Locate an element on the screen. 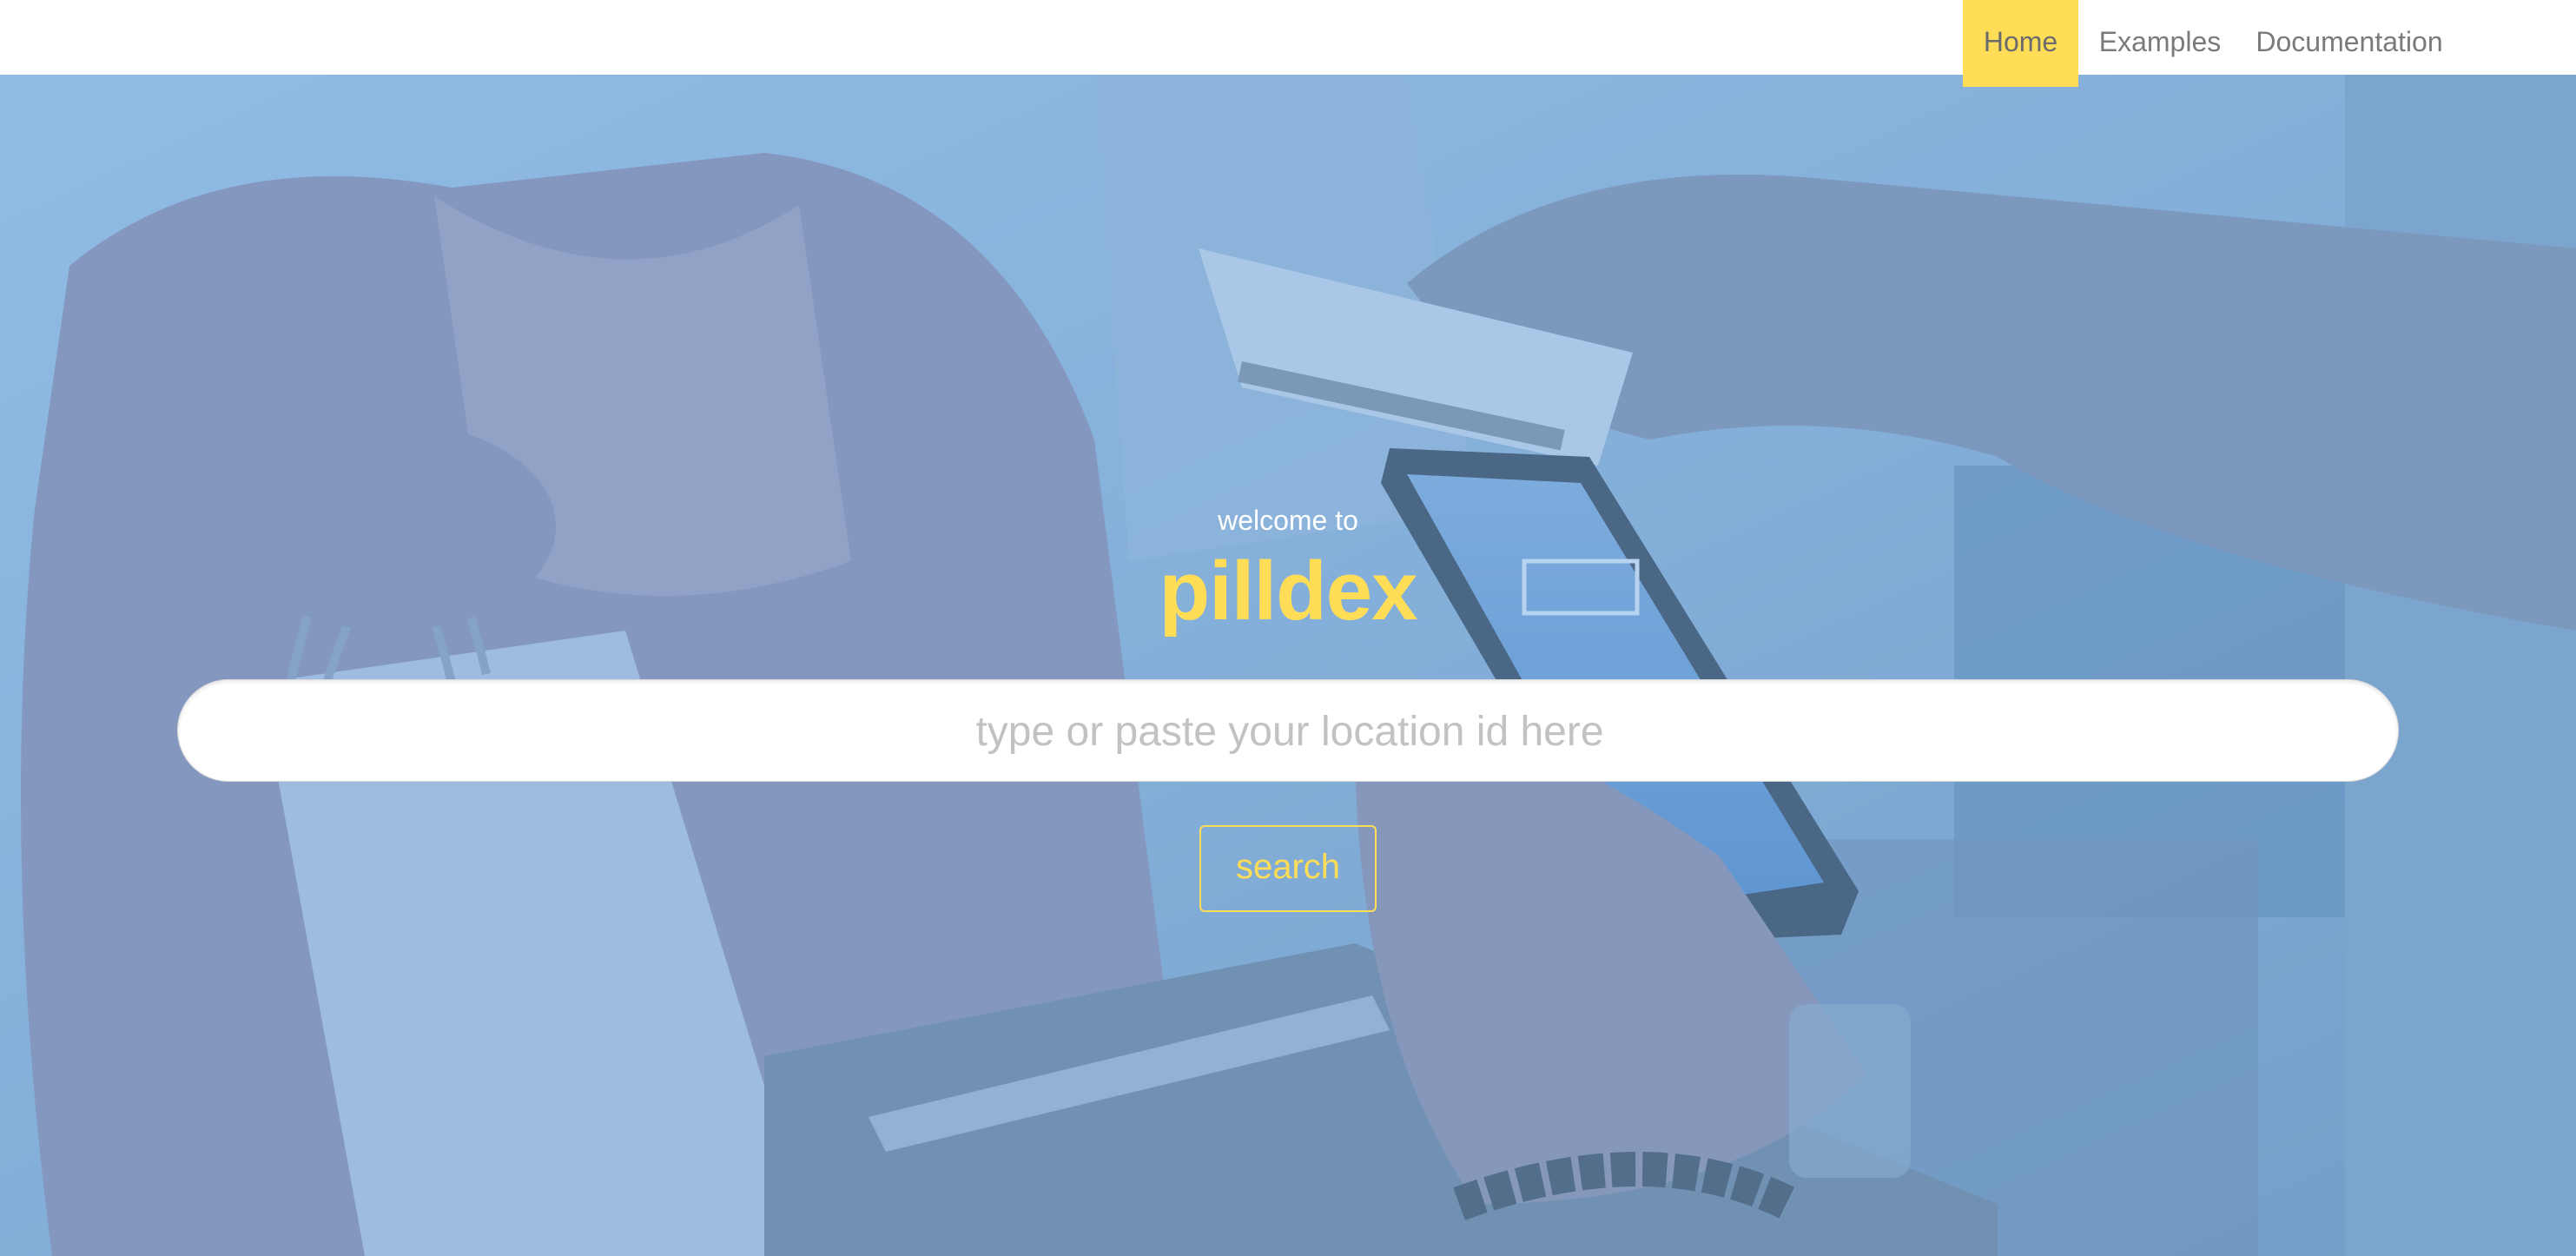  brand-title: pilldex is located at coordinates (1288, 591).